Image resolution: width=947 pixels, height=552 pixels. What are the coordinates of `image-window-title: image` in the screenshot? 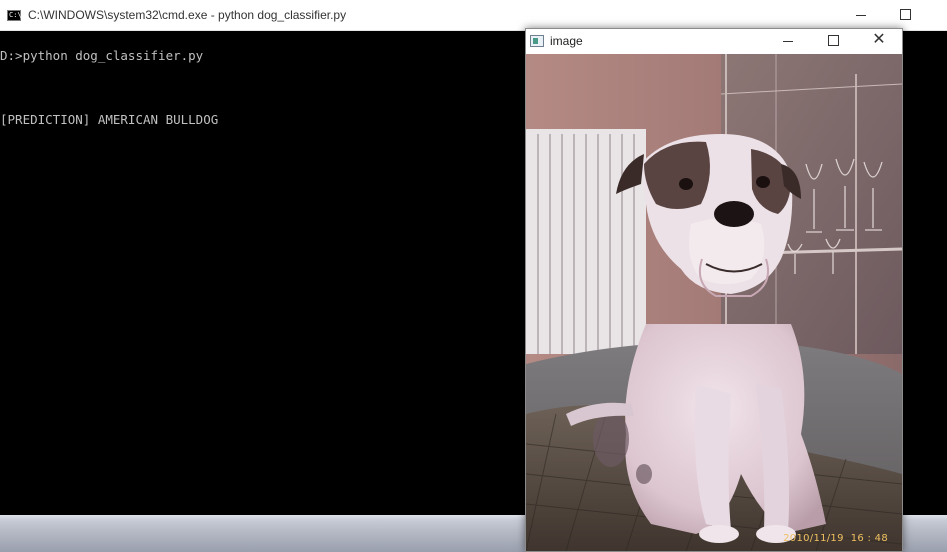 It's located at (566, 41).